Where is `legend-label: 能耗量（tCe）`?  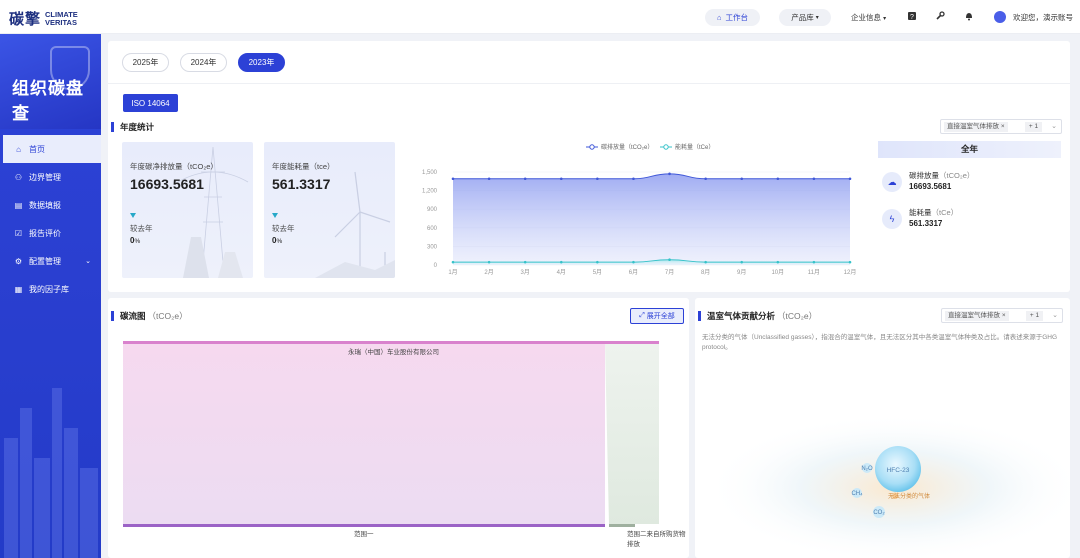 legend-label: 能耗量（tCe） is located at coordinates (694, 147).